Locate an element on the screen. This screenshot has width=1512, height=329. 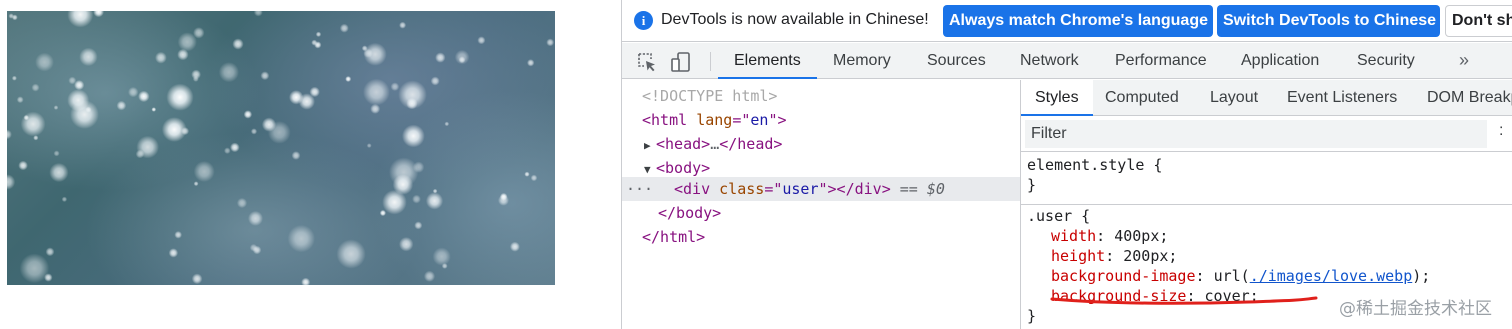
element-style-rule: element.style { } is located at coordinates (1266, 175).